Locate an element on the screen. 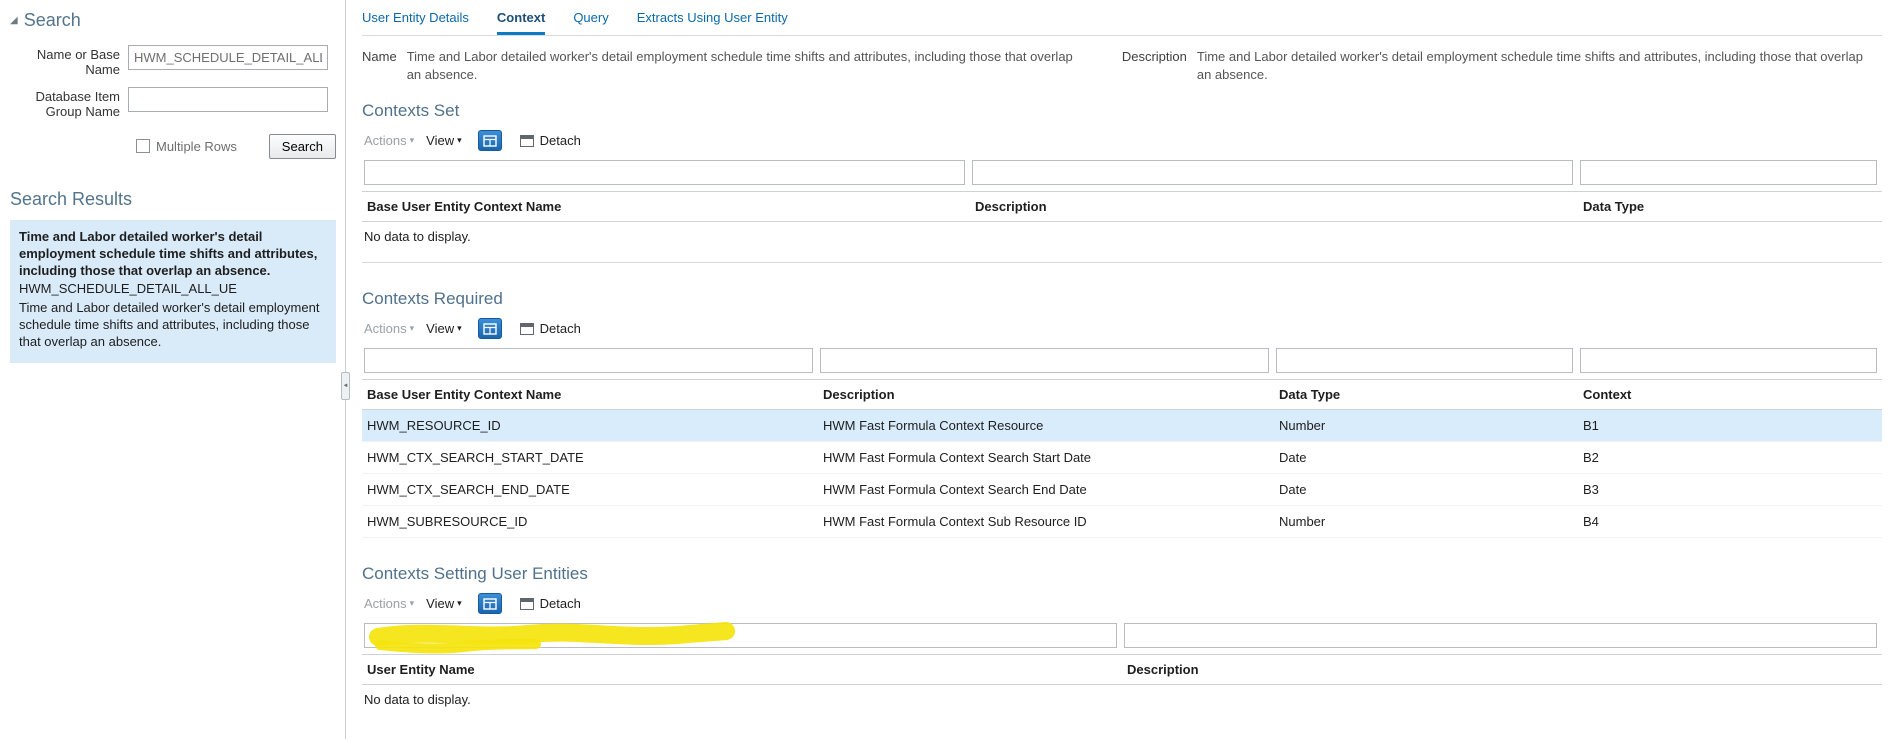 Image resolution: width=1888 pixels, height=739 pixels. table-cell: B4 is located at coordinates (1730, 522).